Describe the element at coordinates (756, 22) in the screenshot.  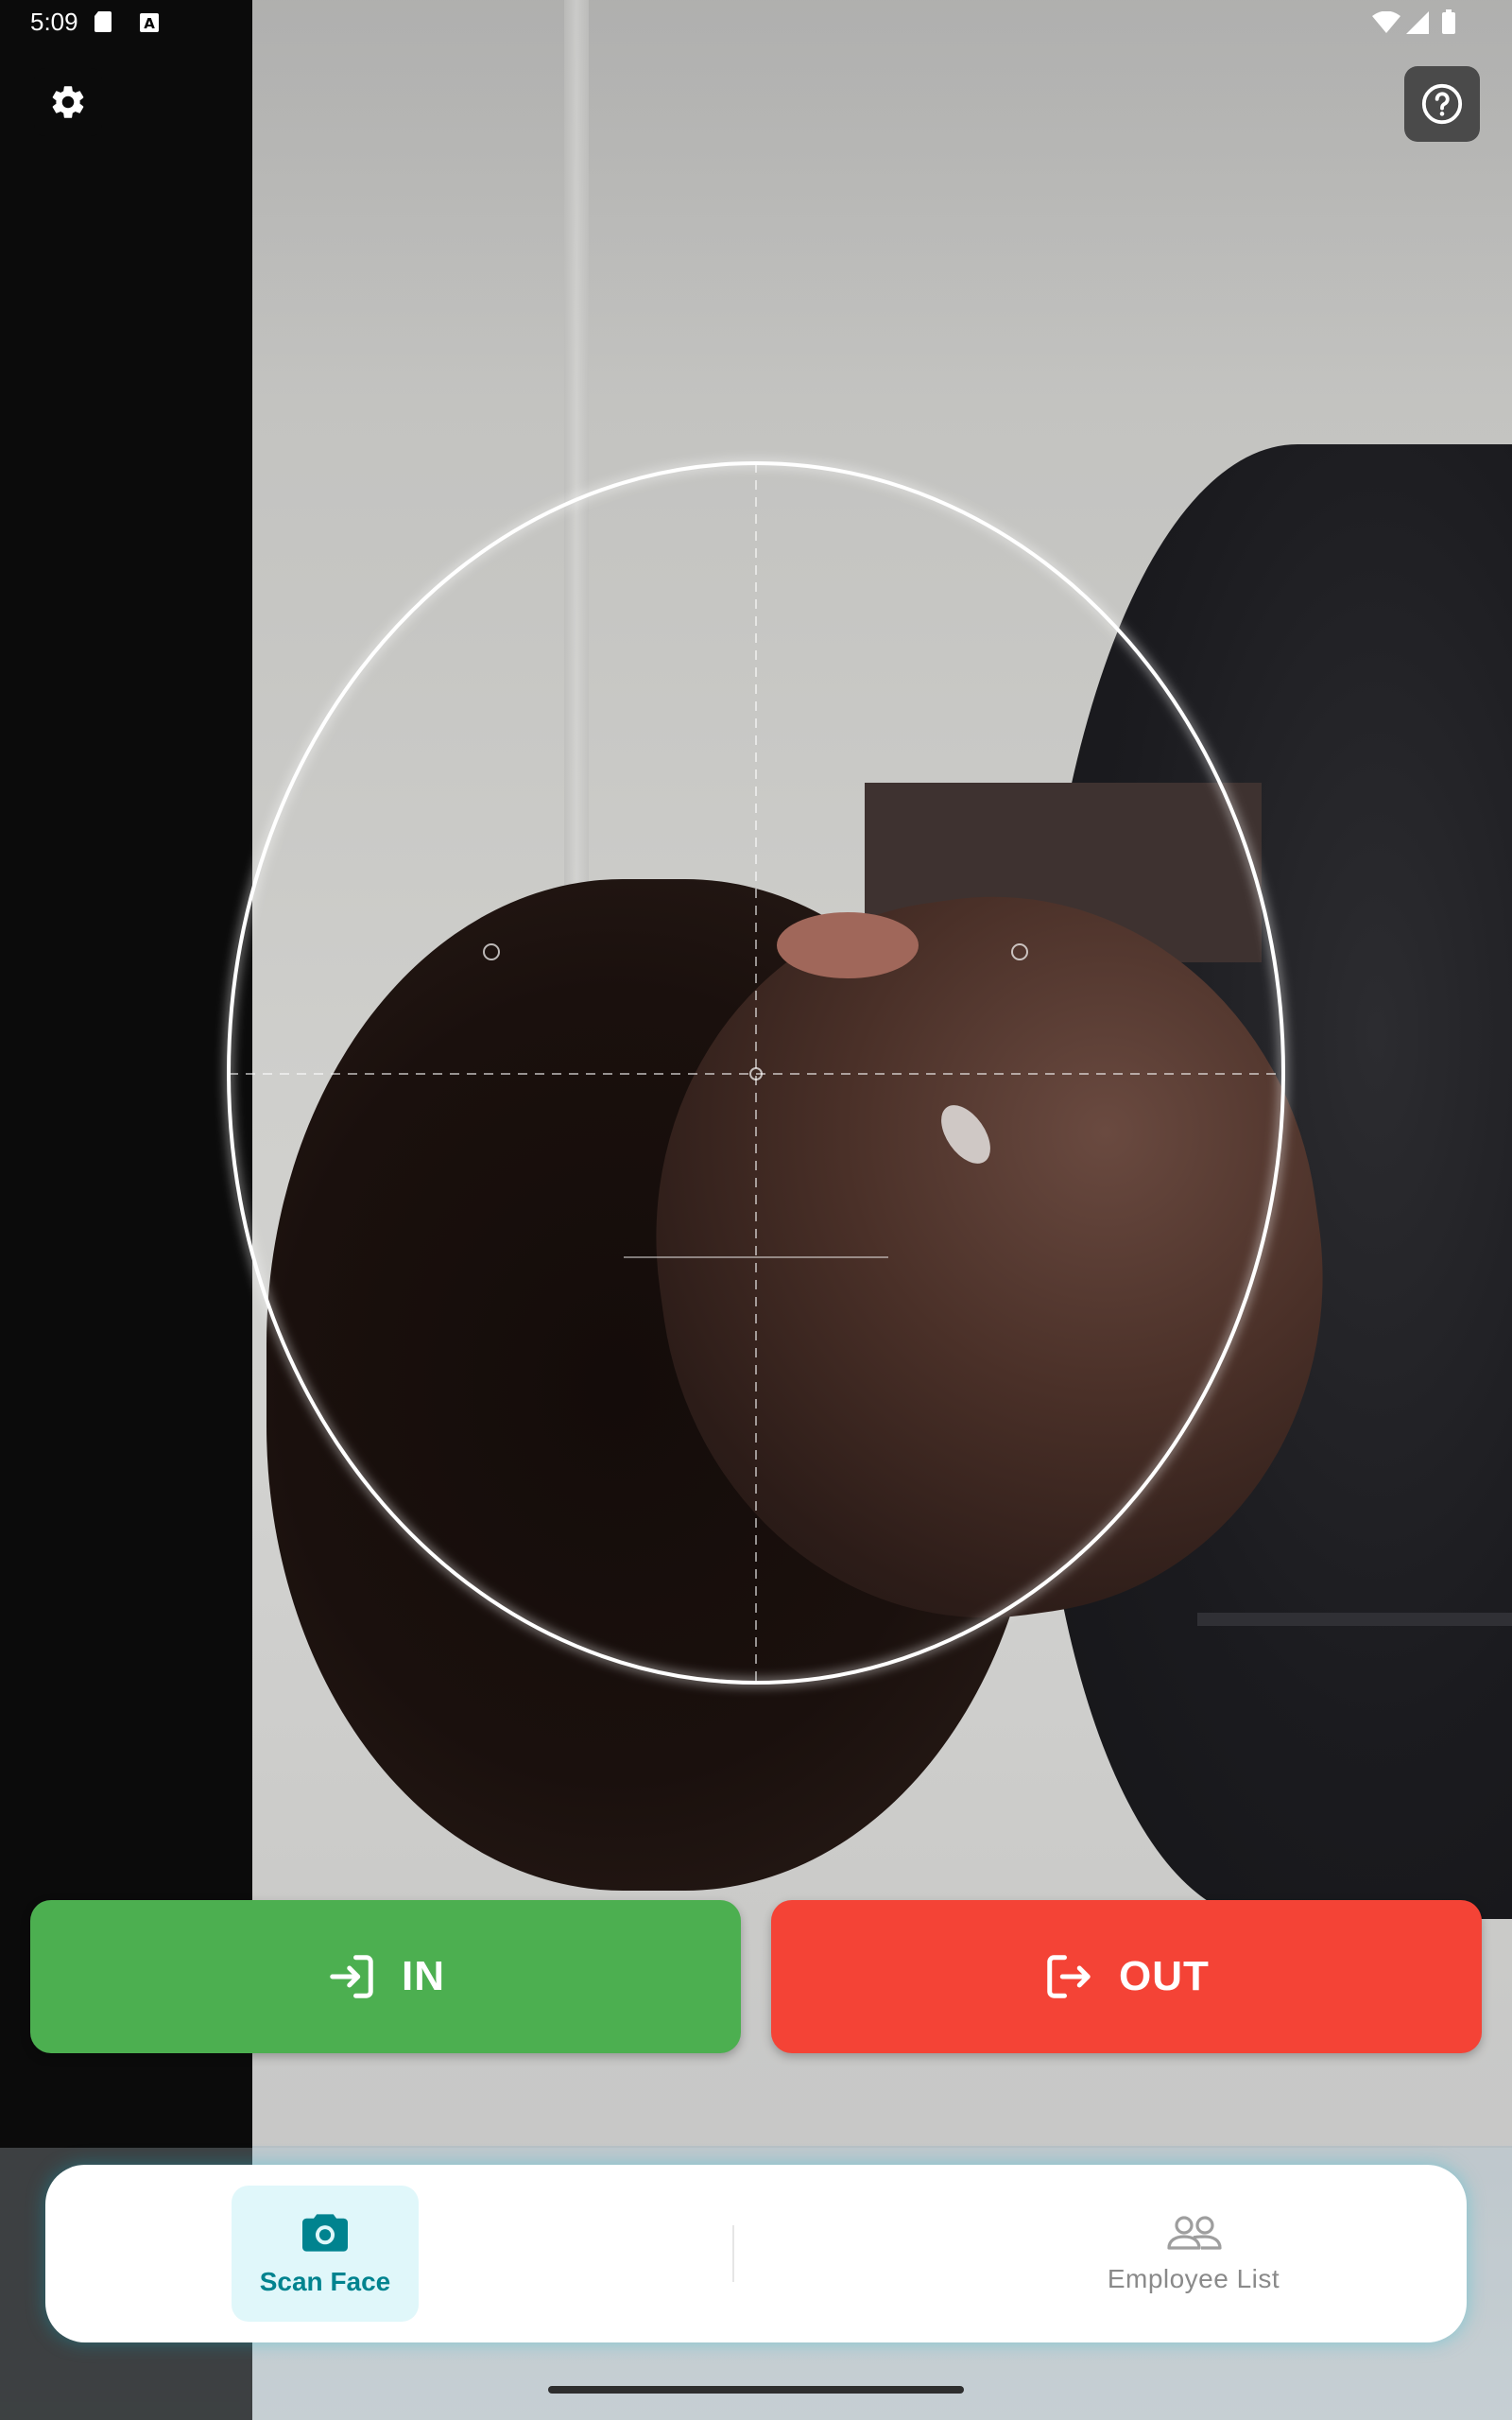
I see `status-bar: 5:09 A` at that location.